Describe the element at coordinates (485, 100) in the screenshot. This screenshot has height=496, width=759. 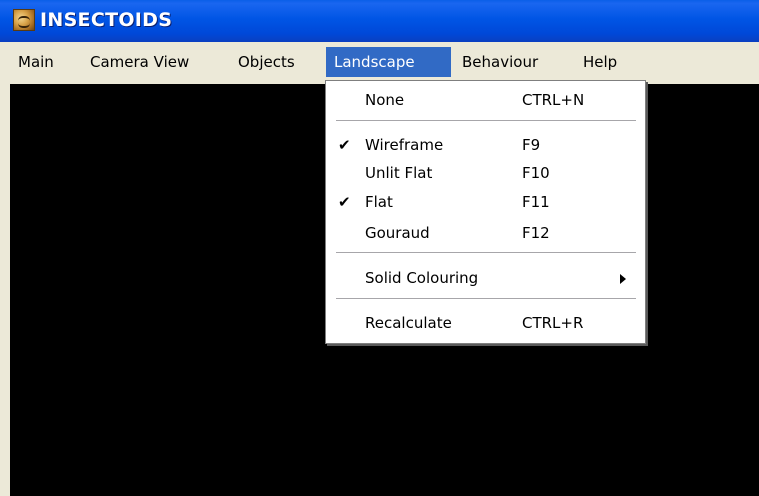
I see `menu-item-none: None CTRL+N` at that location.